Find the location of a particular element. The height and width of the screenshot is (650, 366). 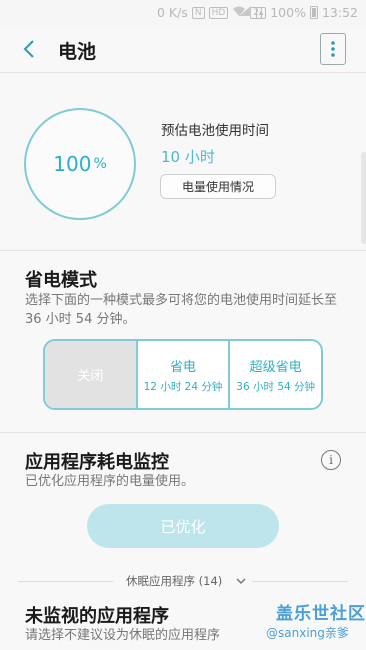

dormant-apps-label: 休眠应用程序 (14) is located at coordinates (174, 581).